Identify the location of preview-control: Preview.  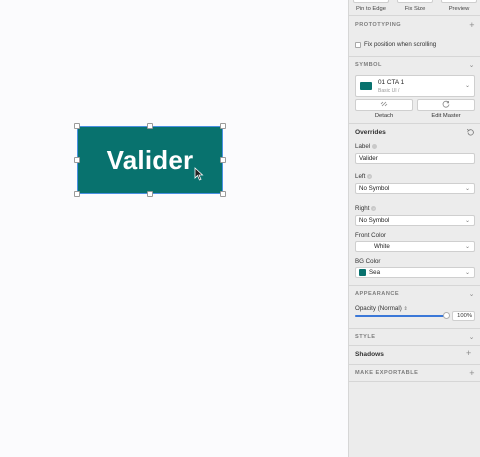
(458, 6).